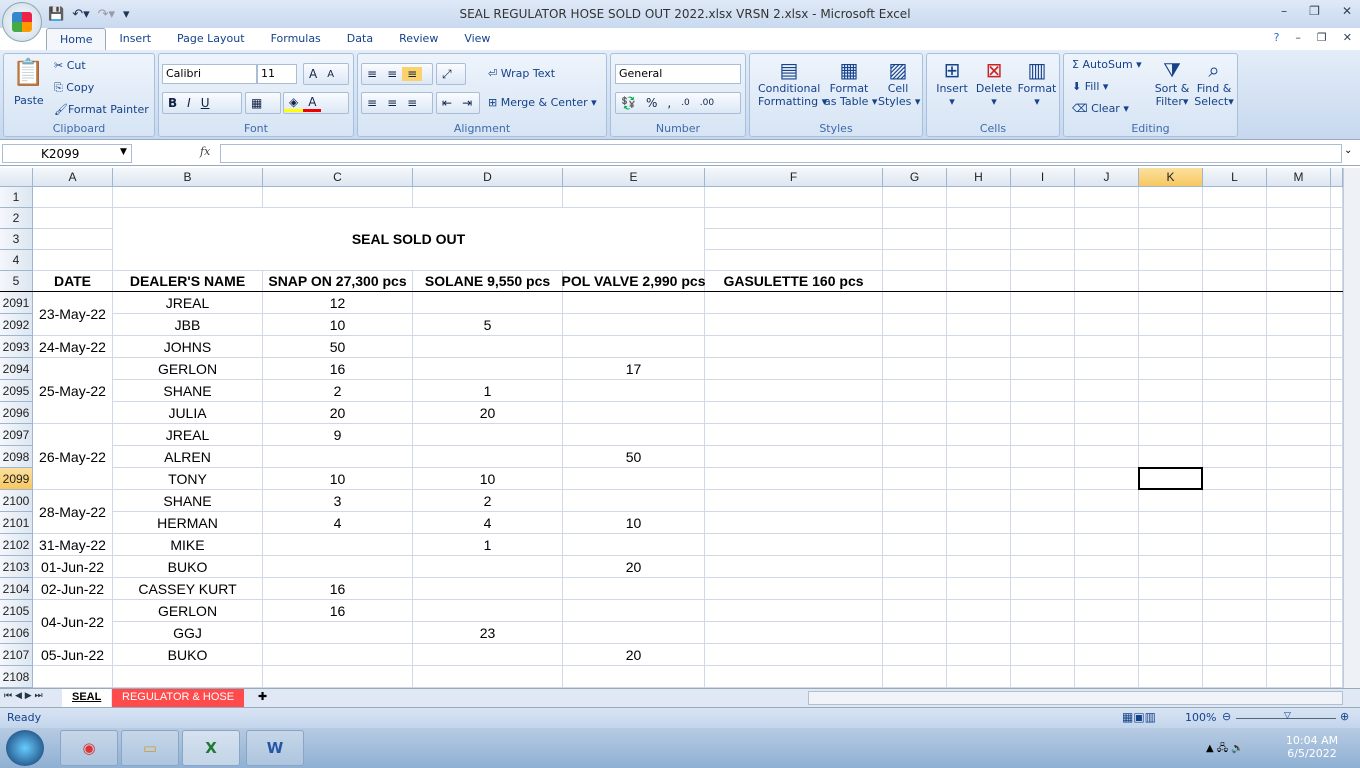 The width and height of the screenshot is (1360, 768). I want to click on solane-cell: 23, so click(488, 633).